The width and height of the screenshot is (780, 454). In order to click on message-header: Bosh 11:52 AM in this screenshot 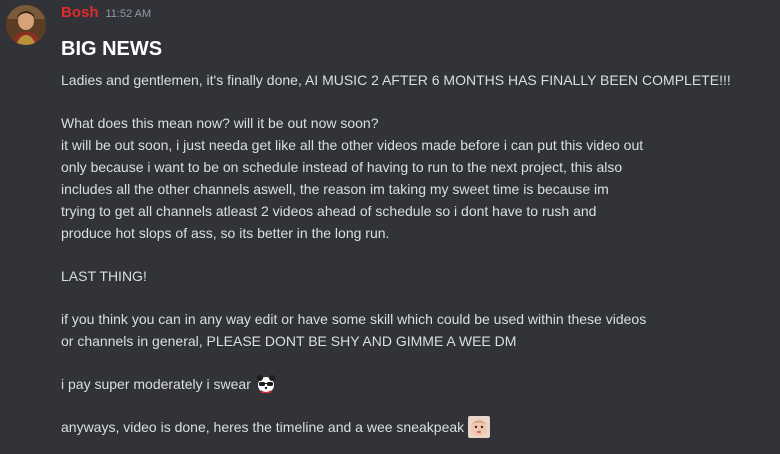, I will do `click(412, 14)`.